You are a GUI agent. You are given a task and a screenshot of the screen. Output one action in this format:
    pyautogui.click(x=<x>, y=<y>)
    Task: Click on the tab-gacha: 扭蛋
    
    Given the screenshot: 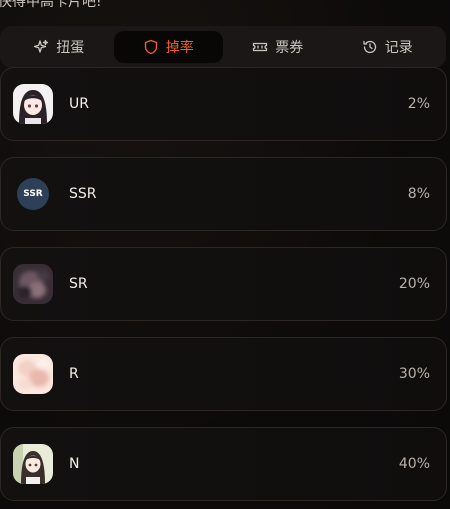 What is the action you would take?
    pyautogui.click(x=59, y=47)
    